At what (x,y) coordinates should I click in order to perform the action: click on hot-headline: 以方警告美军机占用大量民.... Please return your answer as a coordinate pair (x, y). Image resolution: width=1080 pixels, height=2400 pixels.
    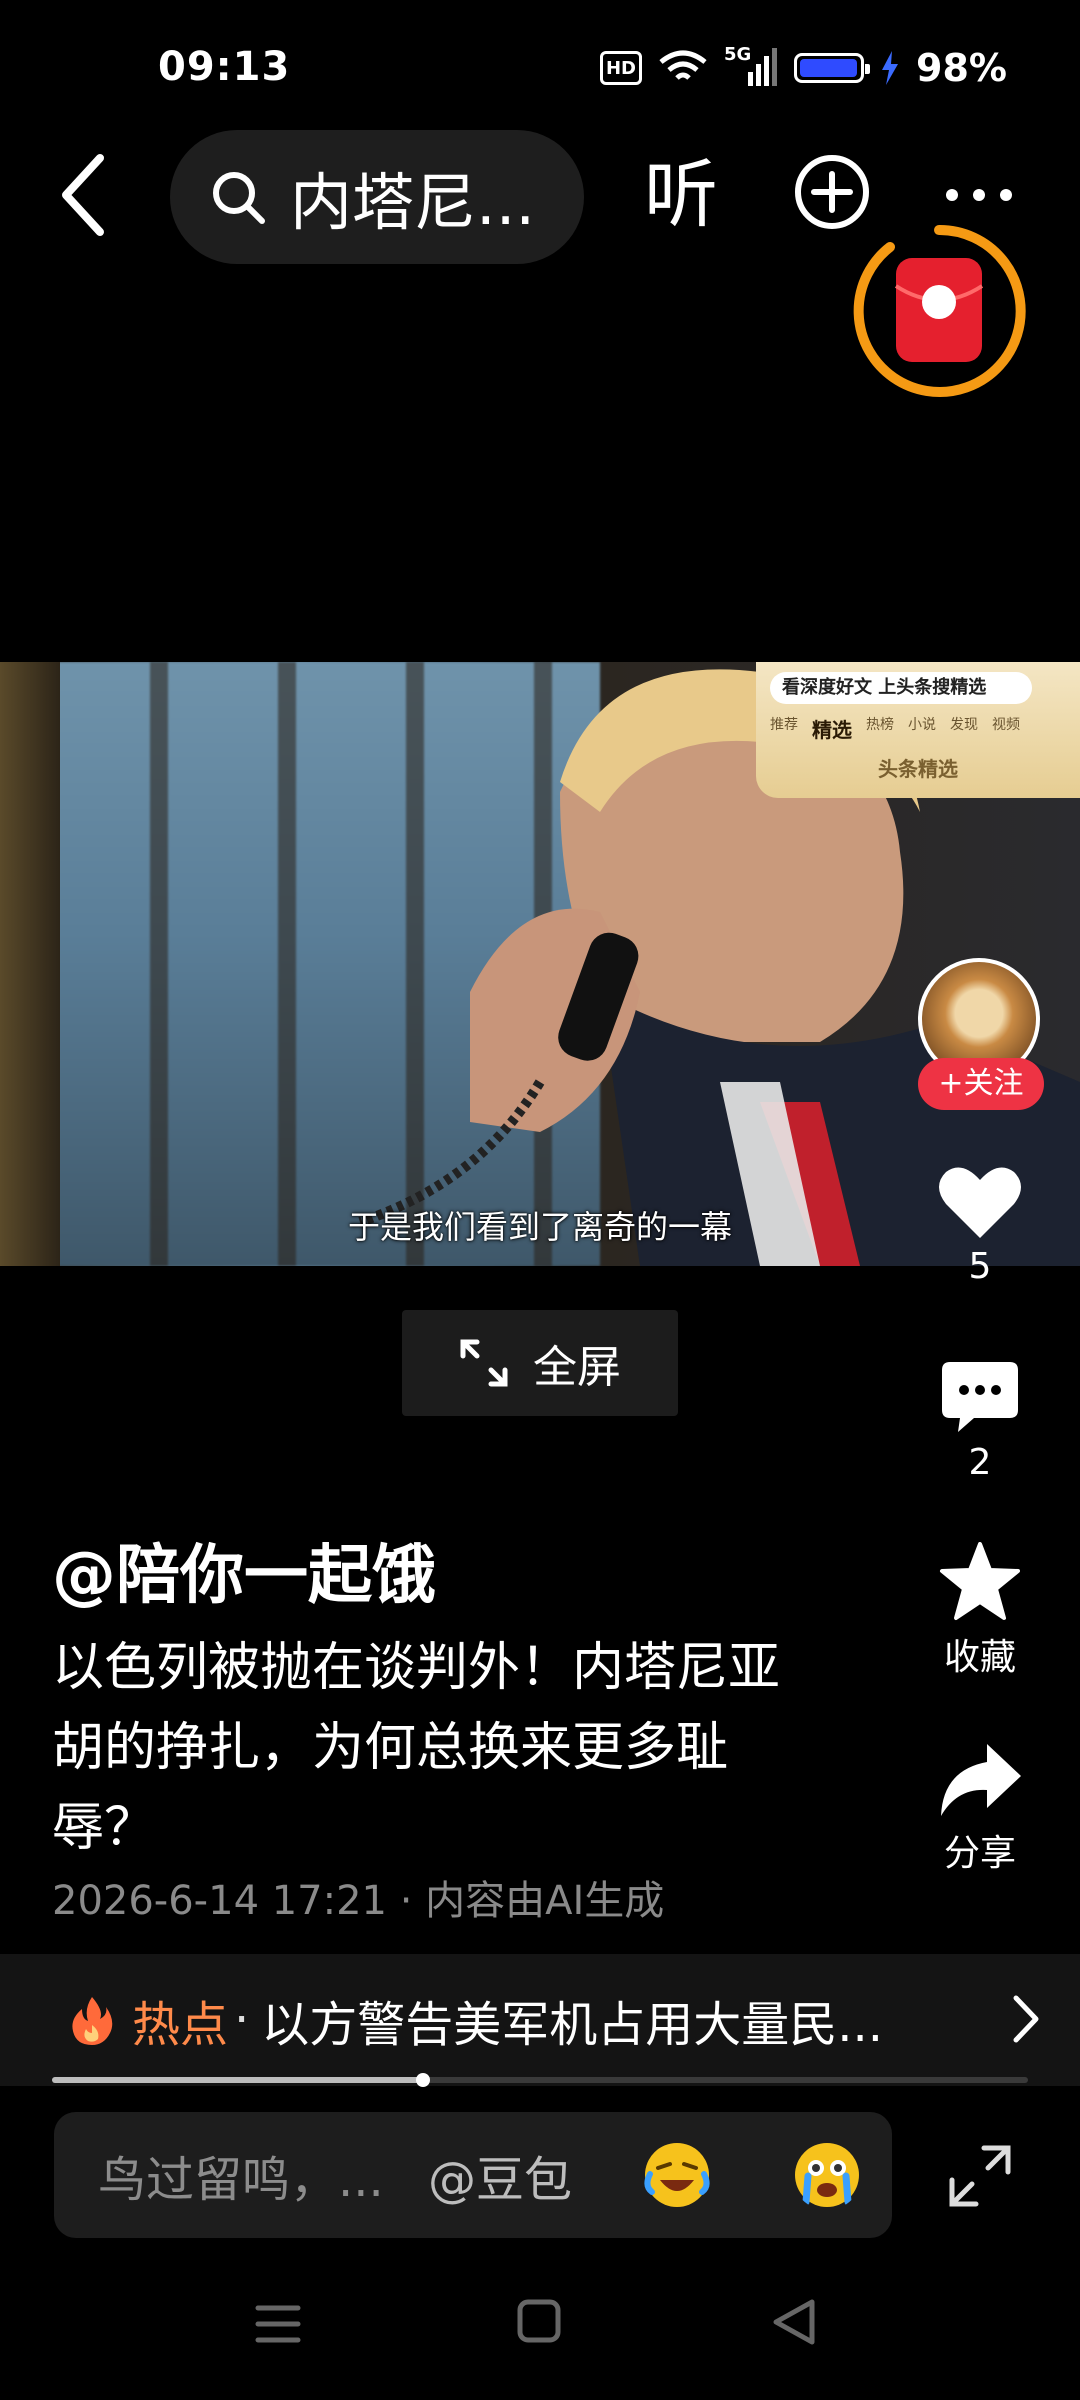
    Looking at the image, I should click on (572, 2025).